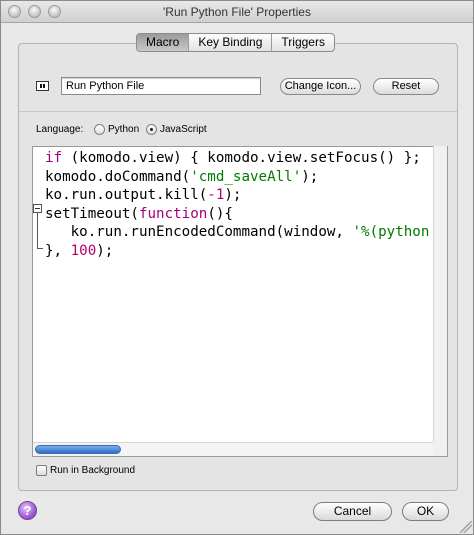  I want to click on language-python-label: Python, so click(123, 129).